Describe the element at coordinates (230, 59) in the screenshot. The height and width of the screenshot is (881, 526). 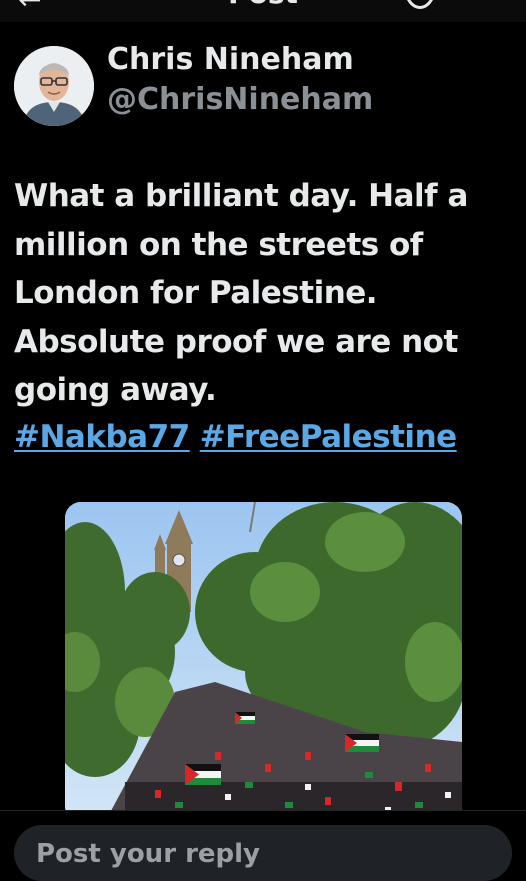
I see `author-name: Chris Nineham` at that location.